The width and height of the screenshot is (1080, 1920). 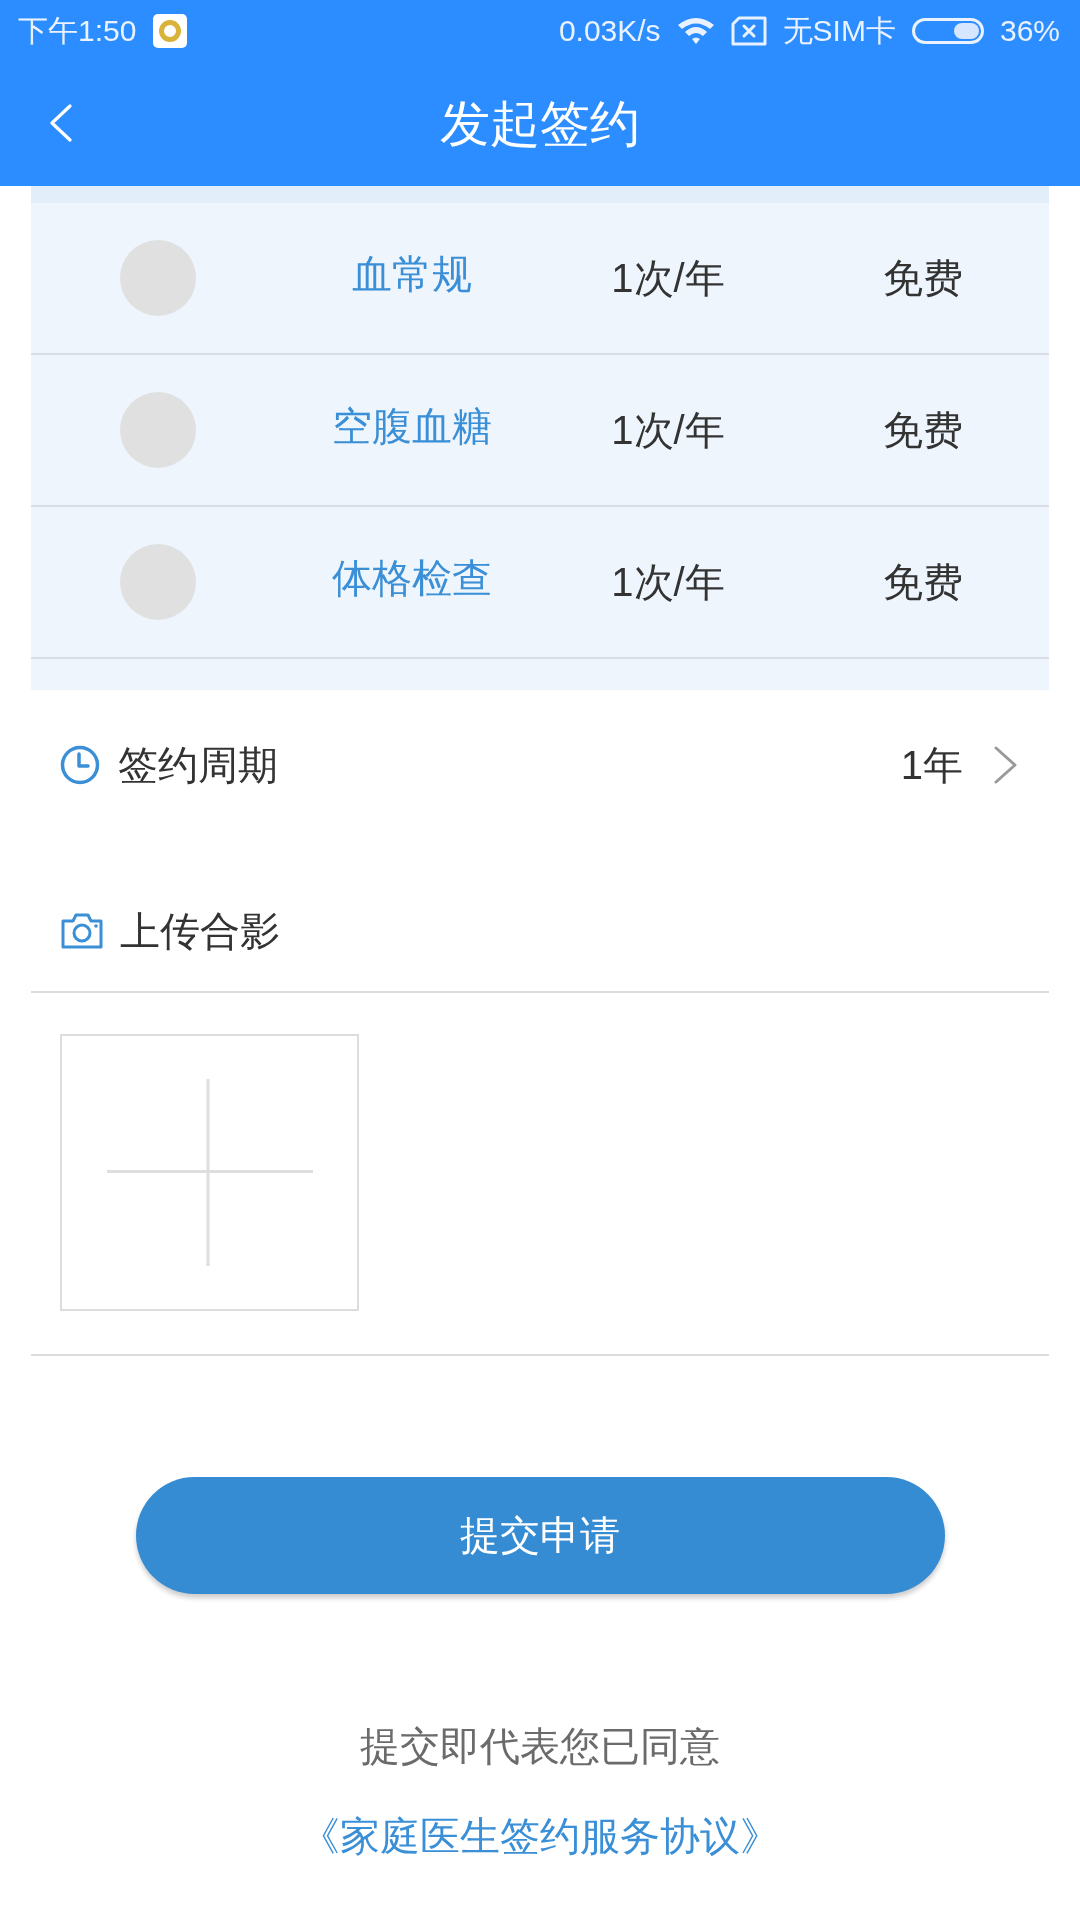 What do you see at coordinates (82, 931) in the screenshot?
I see `camera-icon` at bounding box center [82, 931].